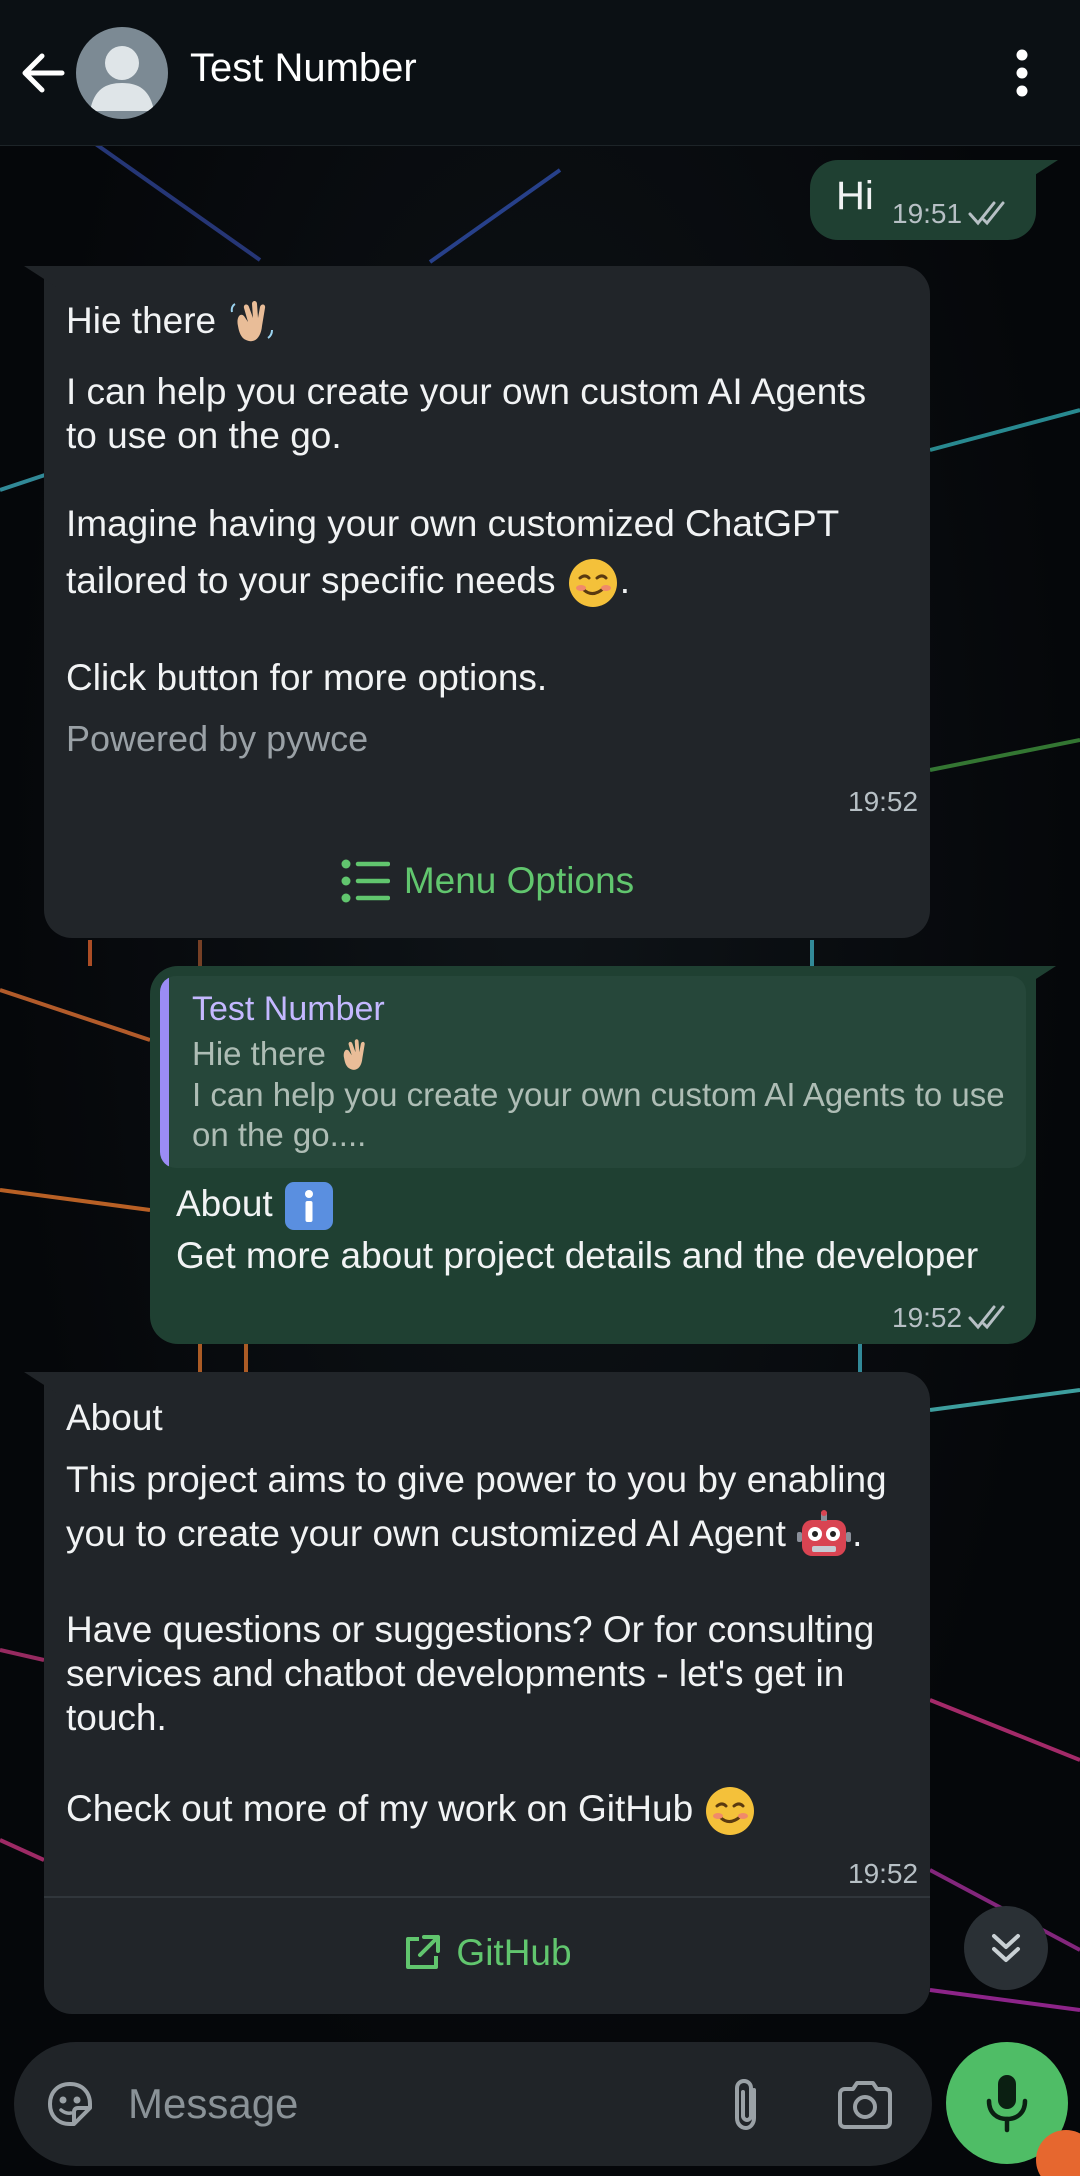  Describe the element at coordinates (855, 196) in the screenshot. I see `message-text: Hi` at that location.